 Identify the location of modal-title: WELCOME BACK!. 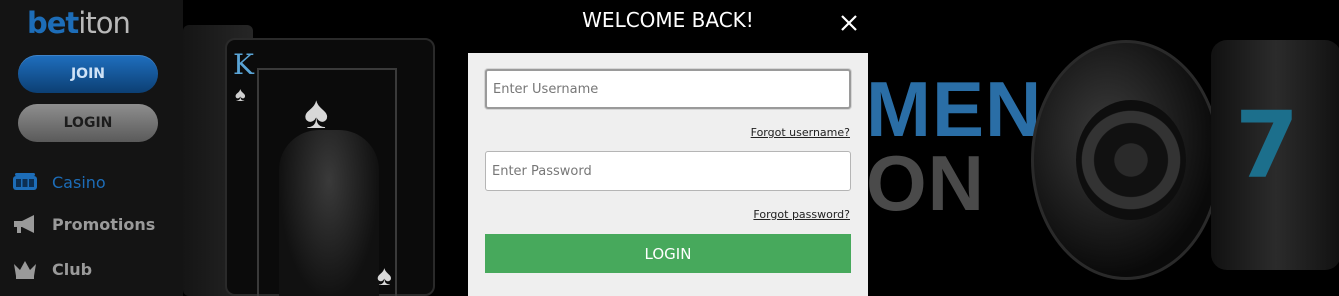
(668, 20).